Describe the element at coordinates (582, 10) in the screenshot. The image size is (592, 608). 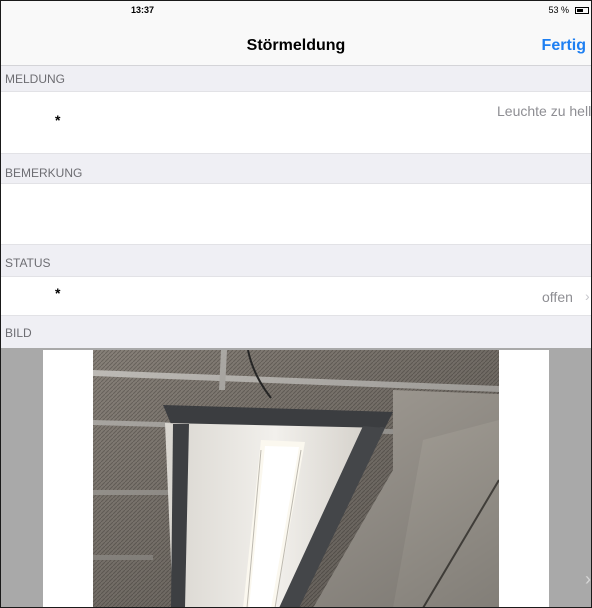
I see `battery-icon` at that location.